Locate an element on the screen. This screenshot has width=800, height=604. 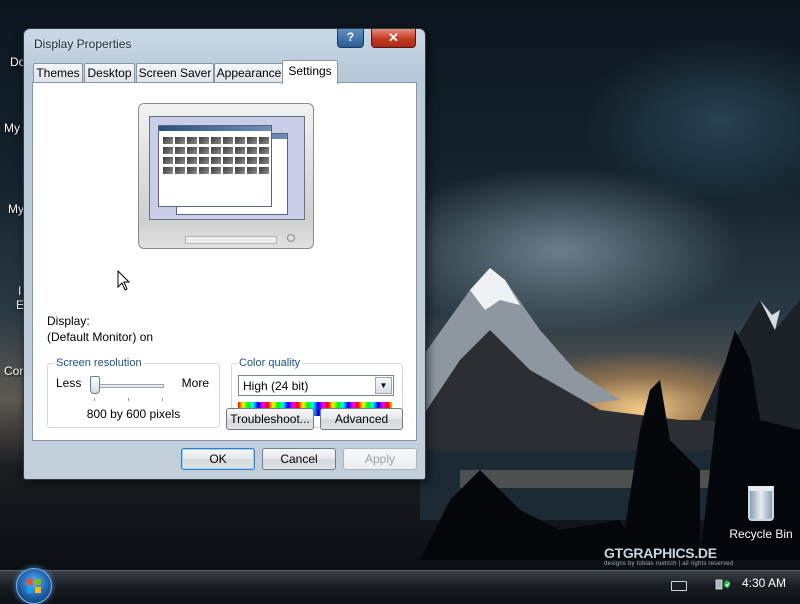
cancel-button: Cancel is located at coordinates (299, 459).